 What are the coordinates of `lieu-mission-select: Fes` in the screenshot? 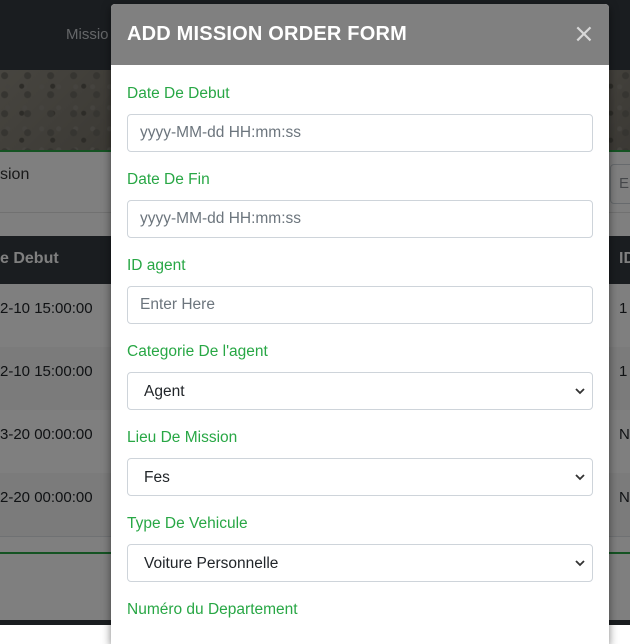 It's located at (360, 477).